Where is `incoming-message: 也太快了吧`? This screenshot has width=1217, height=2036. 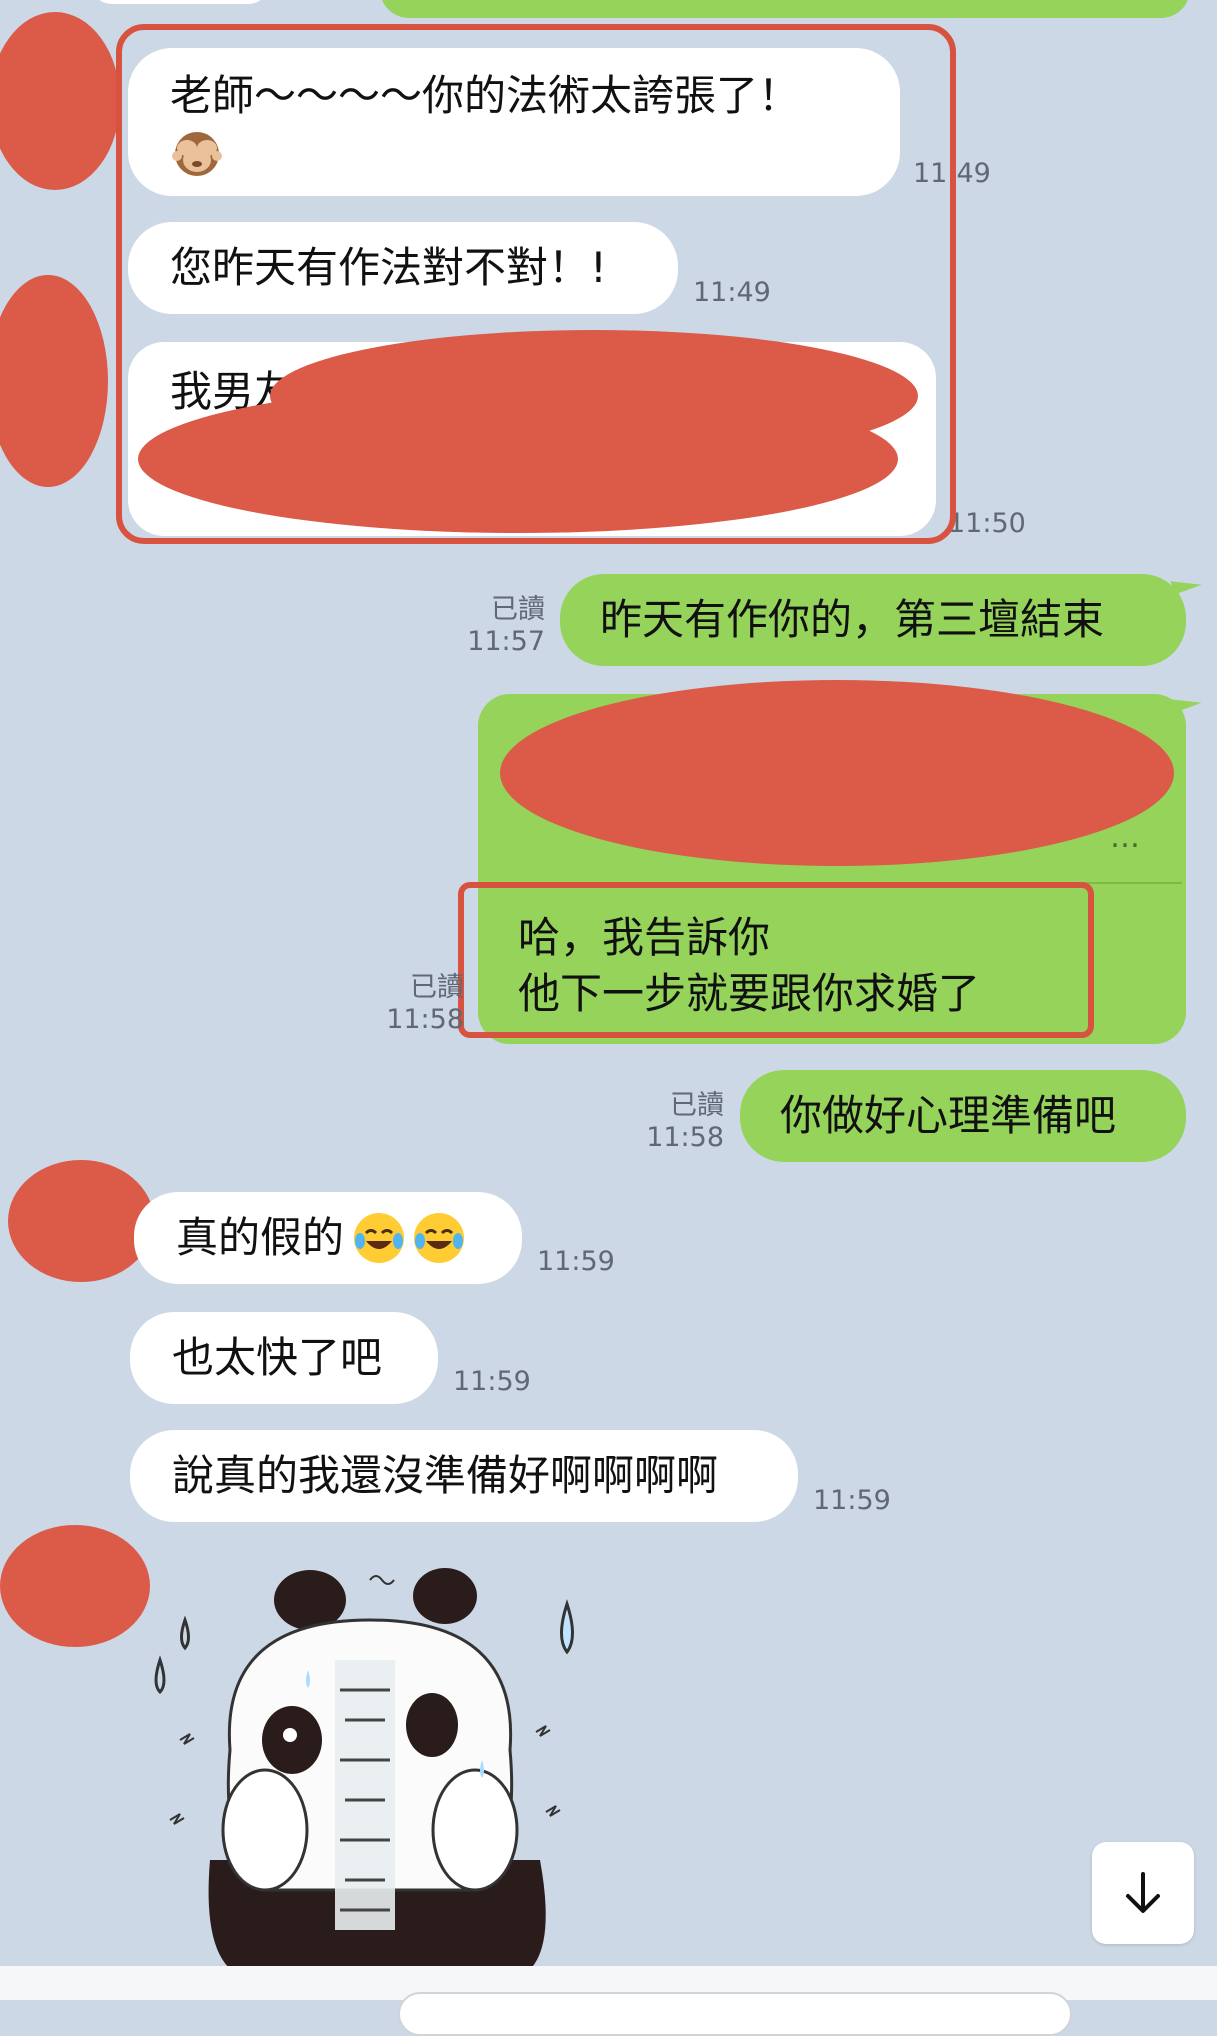
incoming-message: 也太快了吧 is located at coordinates (284, 1358).